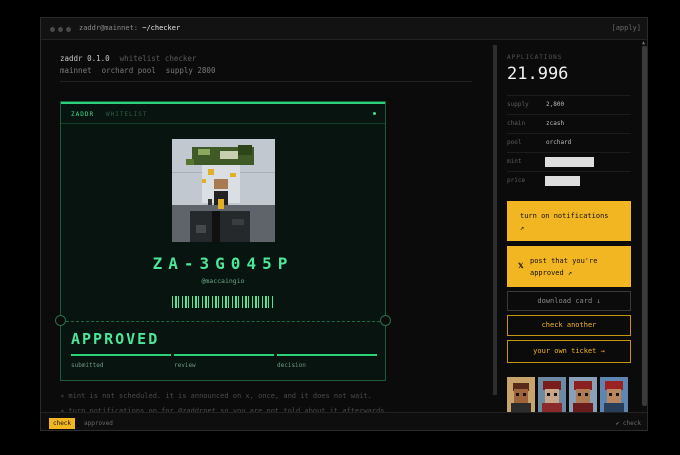 This screenshot has width=680, height=455. What do you see at coordinates (327, 364) in the screenshot?
I see `step-decision: decision` at bounding box center [327, 364].